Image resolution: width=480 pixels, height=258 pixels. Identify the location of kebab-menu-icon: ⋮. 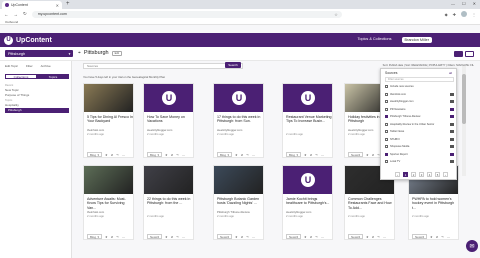
(474, 14).